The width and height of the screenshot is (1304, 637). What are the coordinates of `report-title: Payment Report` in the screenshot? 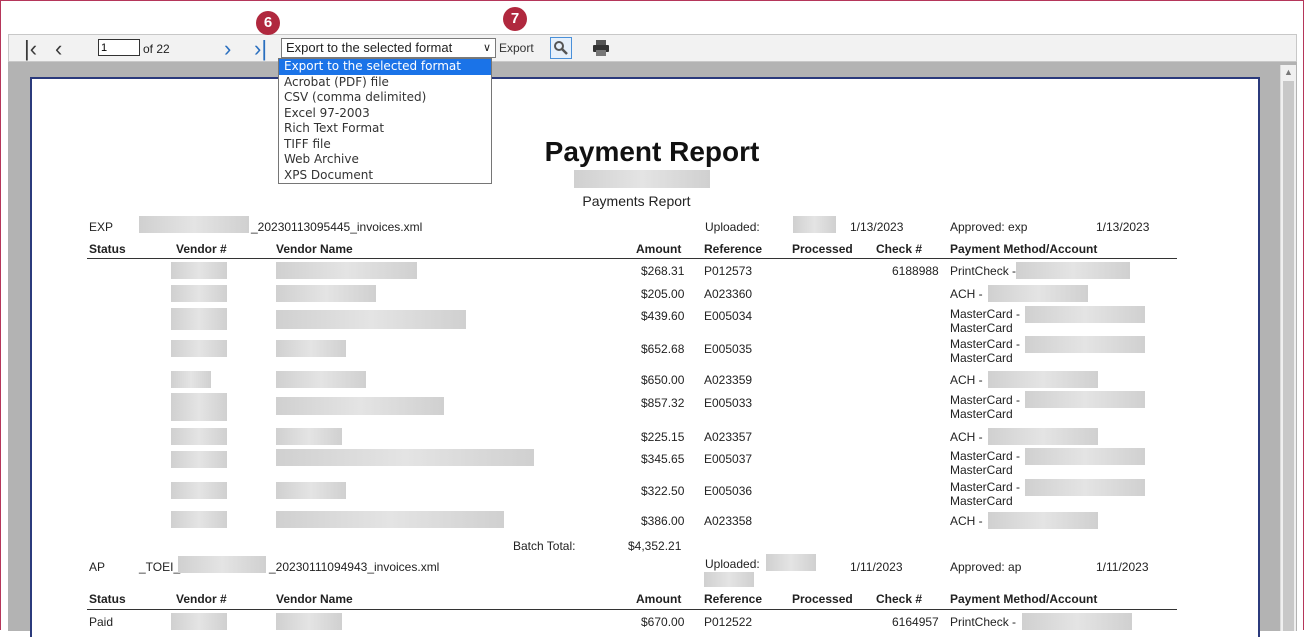 It's located at (652, 151).